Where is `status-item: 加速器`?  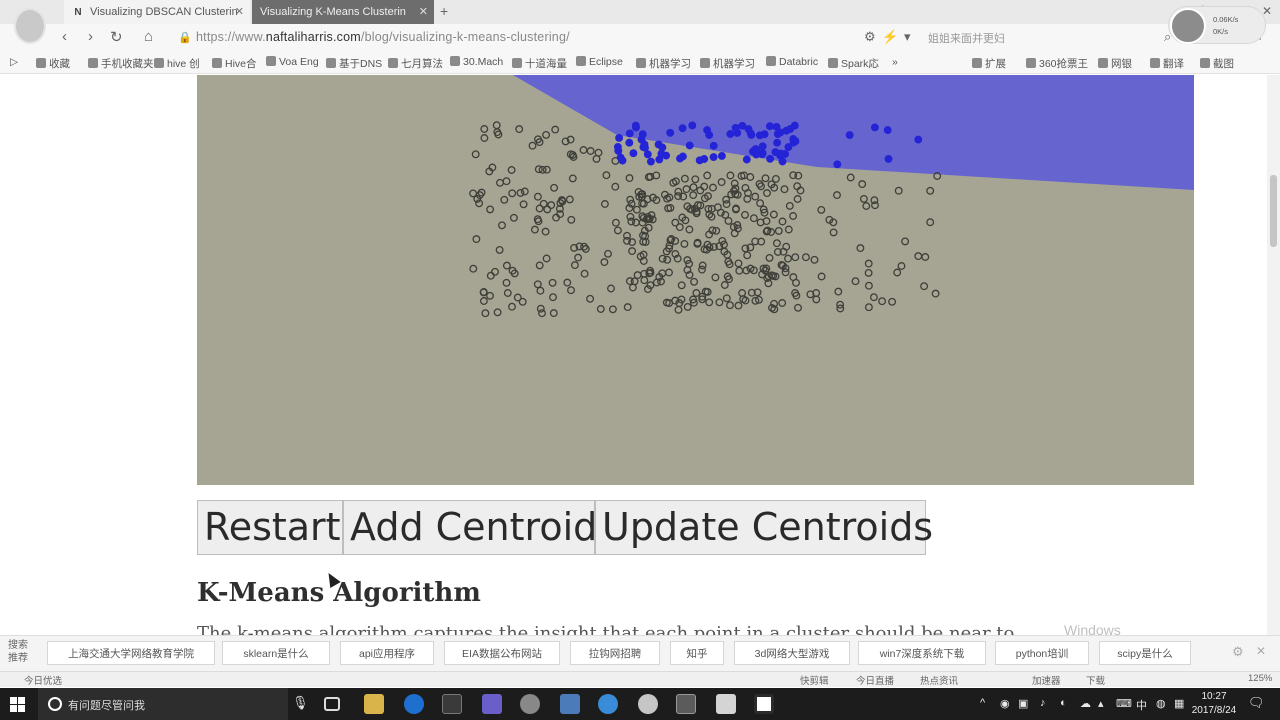 status-item: 加速器 is located at coordinates (1046, 680).